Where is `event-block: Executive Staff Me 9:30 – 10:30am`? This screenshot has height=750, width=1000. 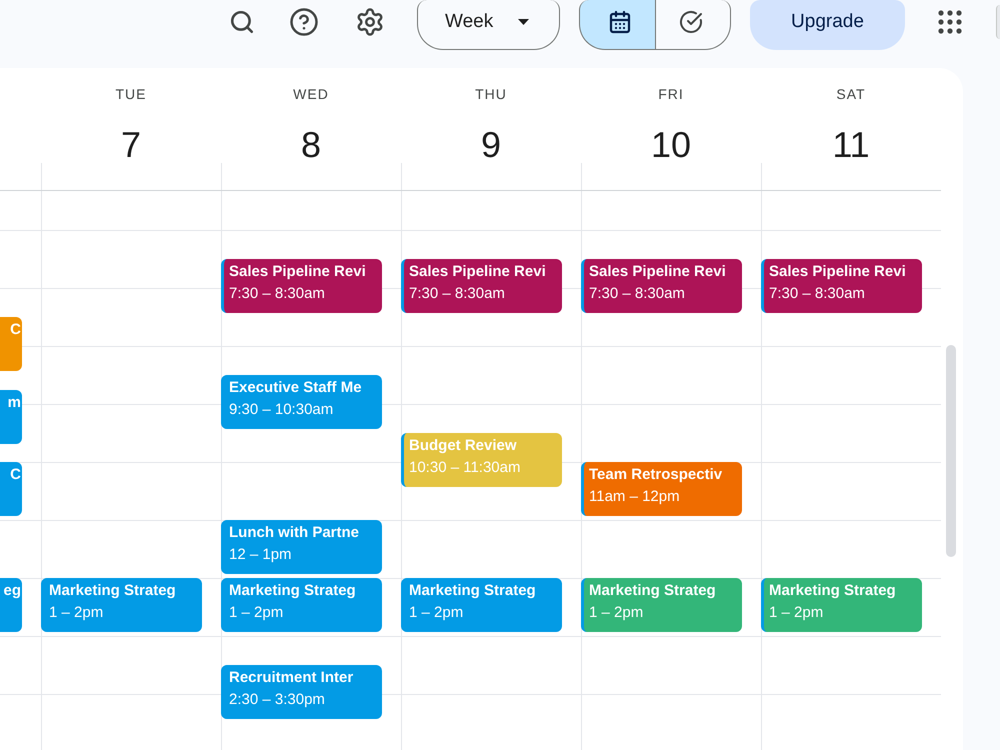
event-block: Executive Staff Me 9:30 – 10:30am is located at coordinates (301, 402).